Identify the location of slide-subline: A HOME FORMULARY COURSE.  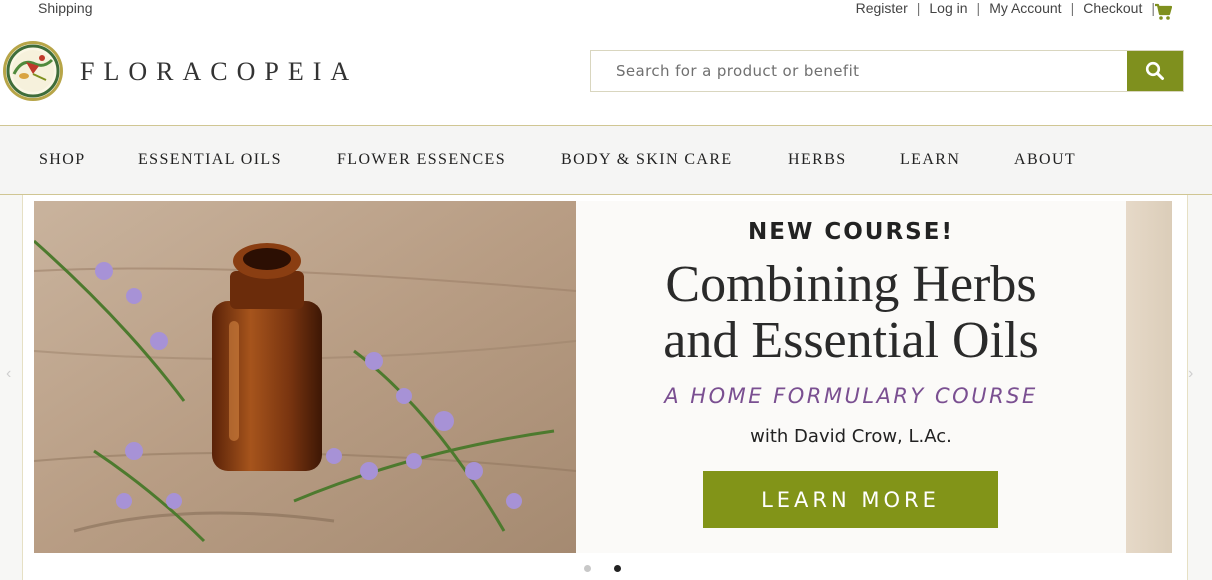
(851, 396).